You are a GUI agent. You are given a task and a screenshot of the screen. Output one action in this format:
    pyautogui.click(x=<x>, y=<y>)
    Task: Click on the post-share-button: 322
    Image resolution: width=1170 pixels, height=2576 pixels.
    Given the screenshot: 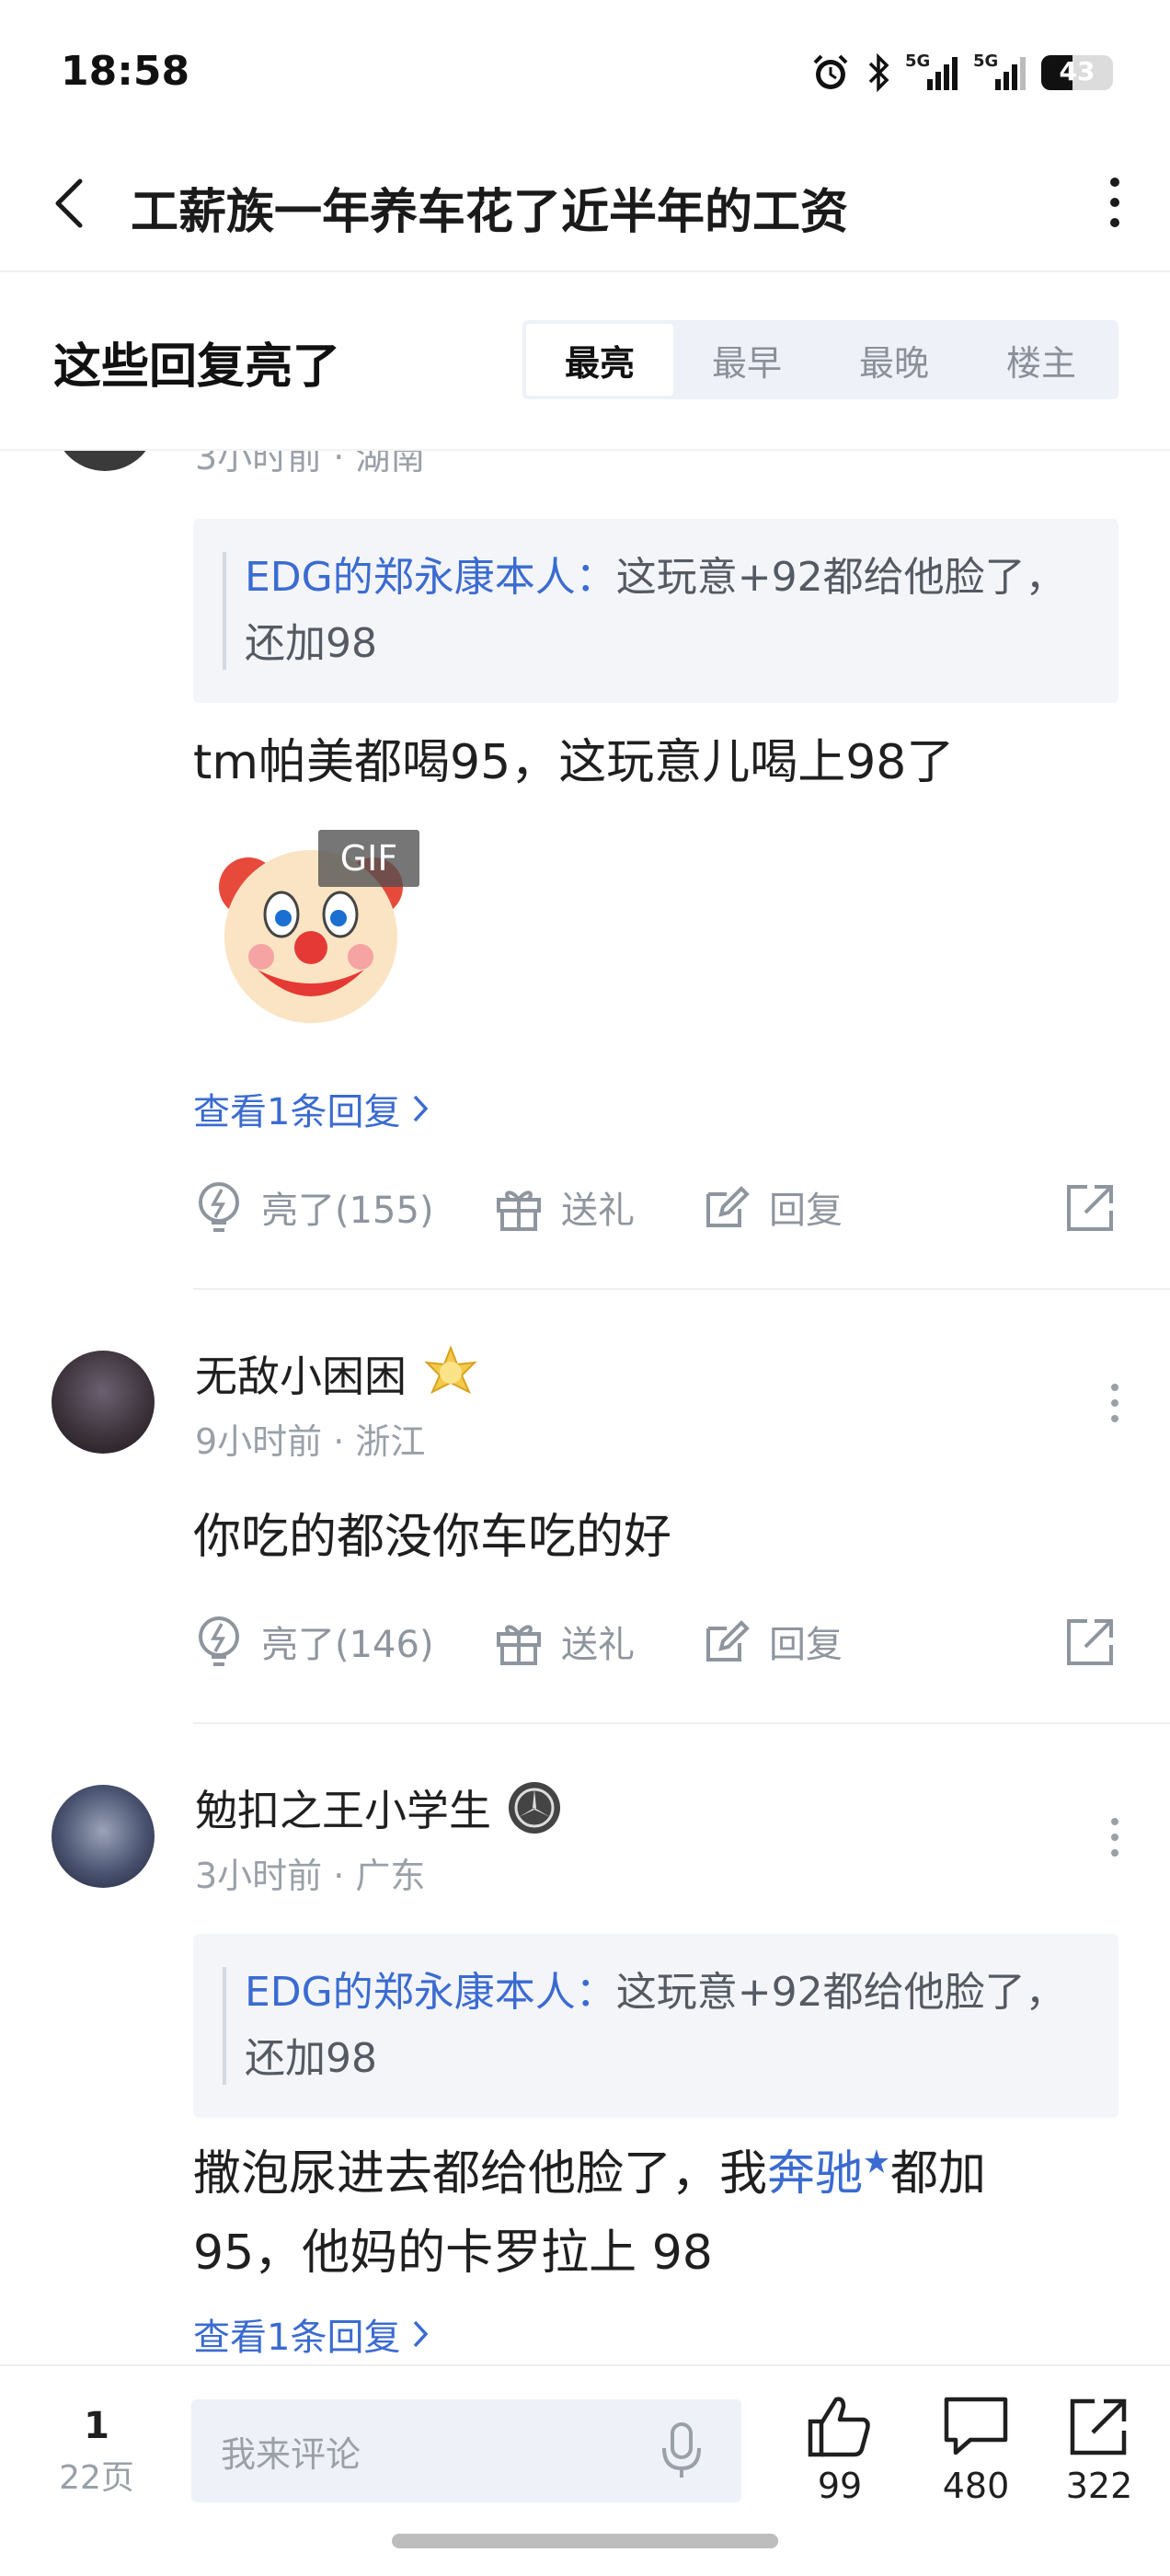 What is the action you would take?
    pyautogui.click(x=1099, y=2450)
    